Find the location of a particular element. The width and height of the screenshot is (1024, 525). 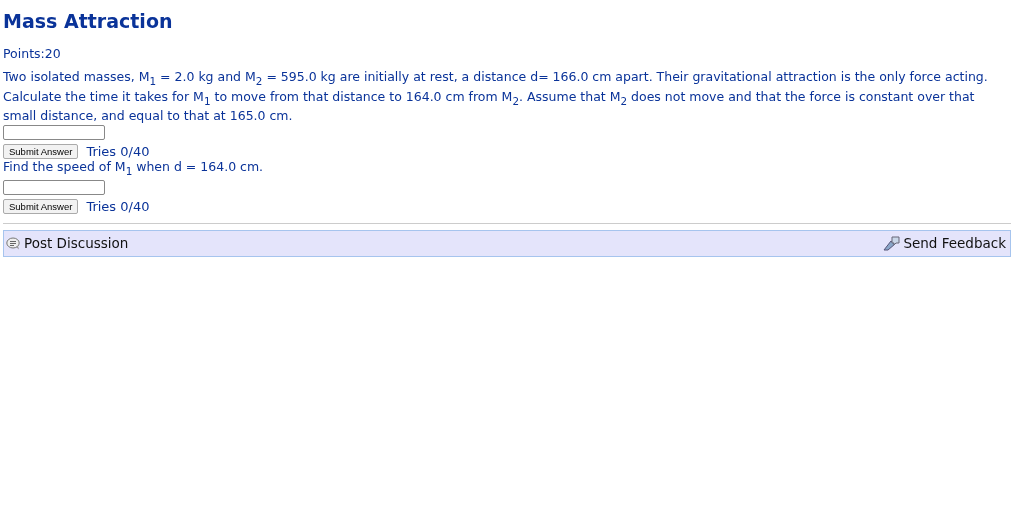

post-discussion-link: Post Discussion is located at coordinates (67, 243).